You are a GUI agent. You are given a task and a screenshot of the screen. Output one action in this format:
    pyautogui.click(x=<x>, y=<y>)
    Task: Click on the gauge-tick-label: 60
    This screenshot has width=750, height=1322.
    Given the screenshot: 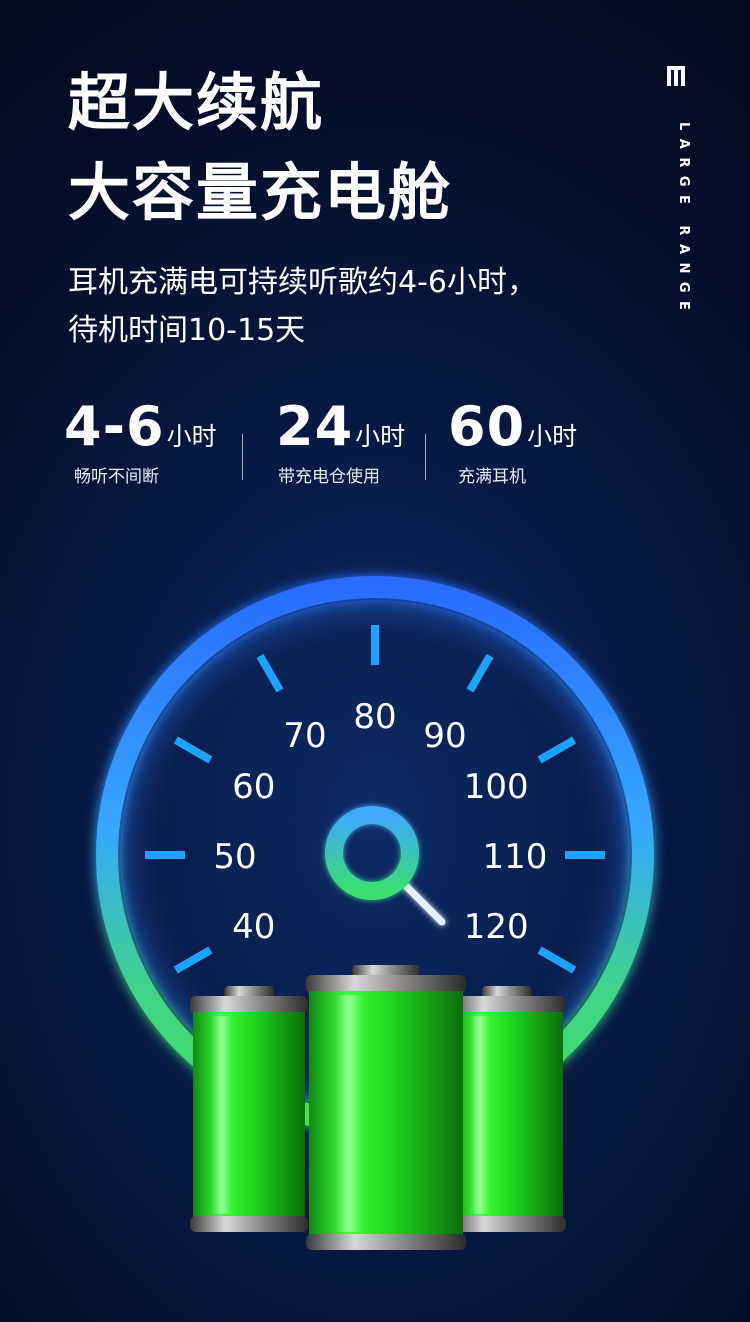 What is the action you would take?
    pyautogui.click(x=253, y=787)
    